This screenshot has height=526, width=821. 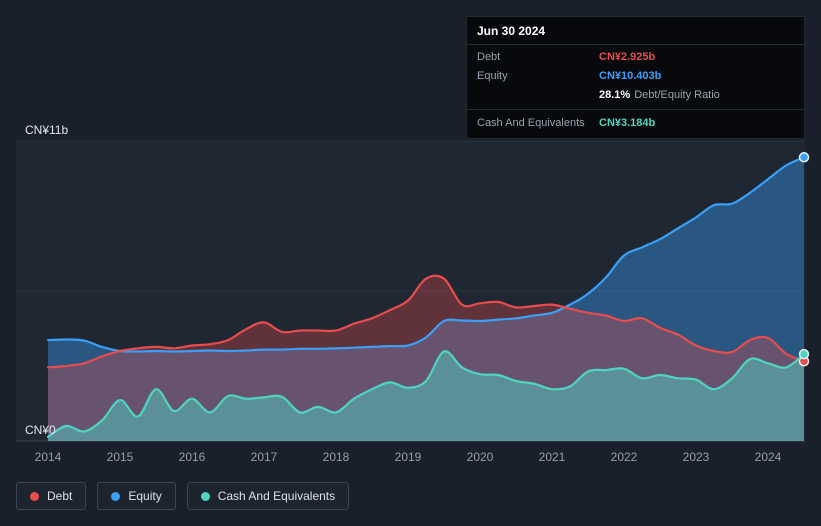 I want to click on tooltip-equity-label: Equity, so click(x=492, y=76).